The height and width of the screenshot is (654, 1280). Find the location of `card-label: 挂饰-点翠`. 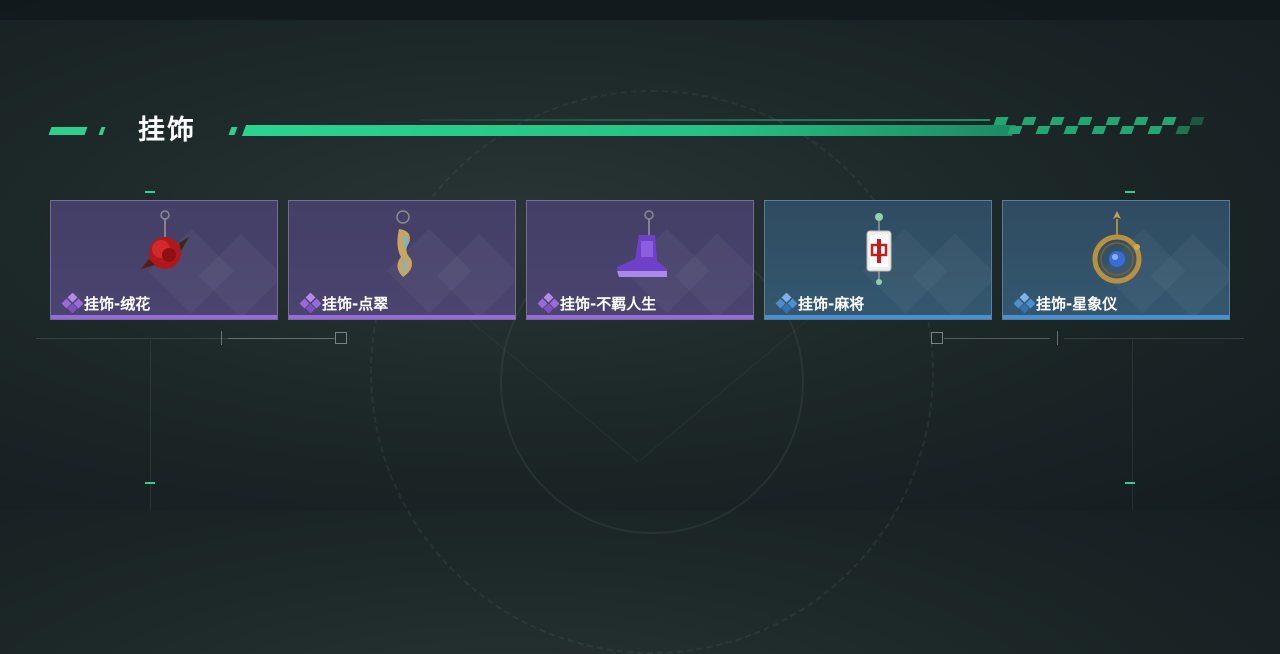

card-label: 挂饰-点翠 is located at coordinates (355, 304).